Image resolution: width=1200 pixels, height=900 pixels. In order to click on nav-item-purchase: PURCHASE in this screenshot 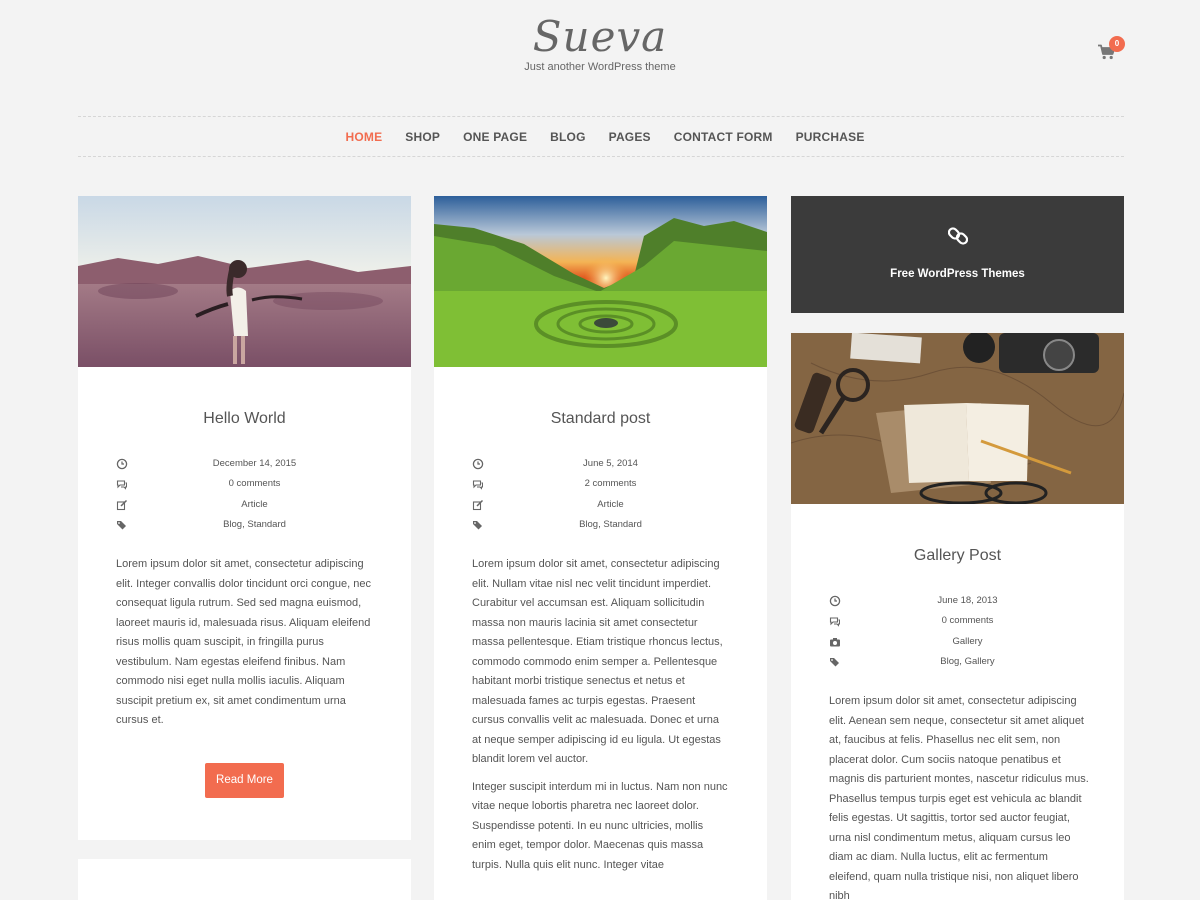, I will do `click(830, 137)`.